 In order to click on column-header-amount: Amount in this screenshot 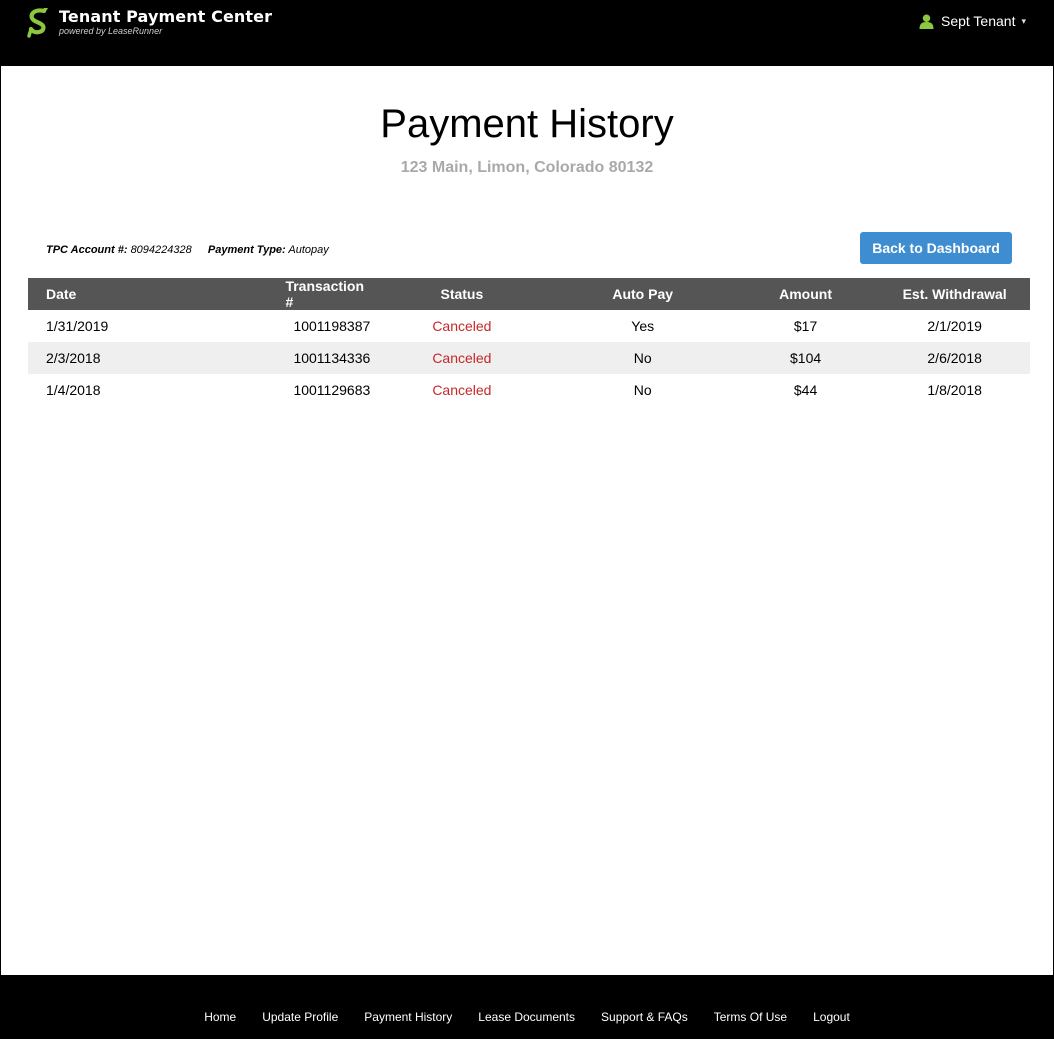, I will do `click(805, 294)`.